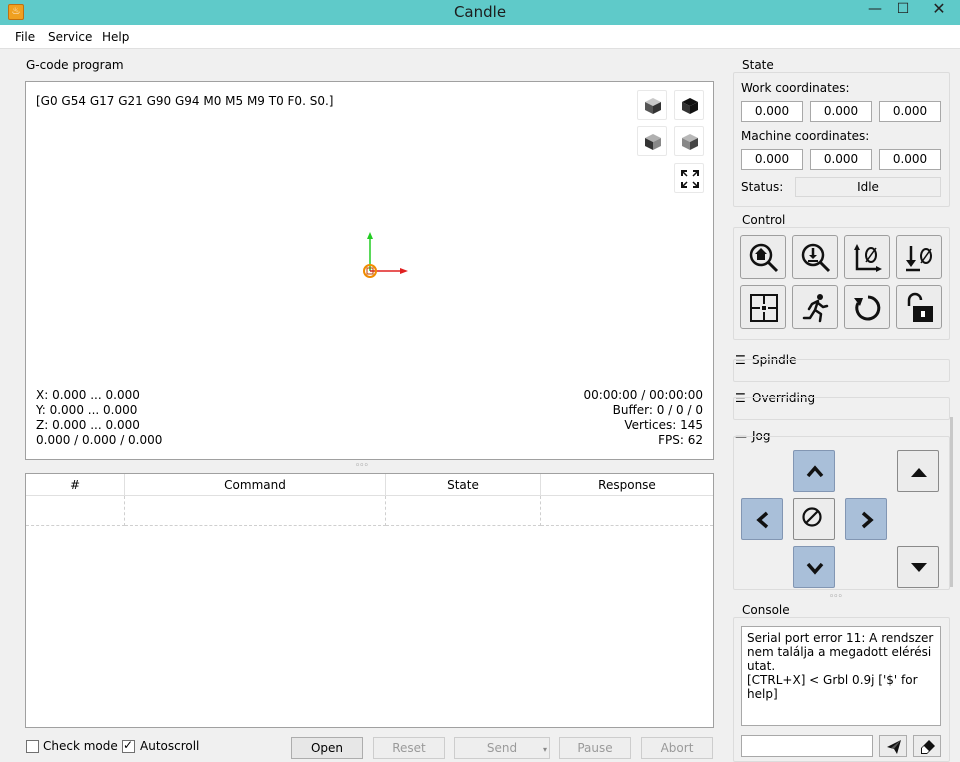 This screenshot has height=762, width=960. I want to click on jog-y-minus-button, so click(814, 567).